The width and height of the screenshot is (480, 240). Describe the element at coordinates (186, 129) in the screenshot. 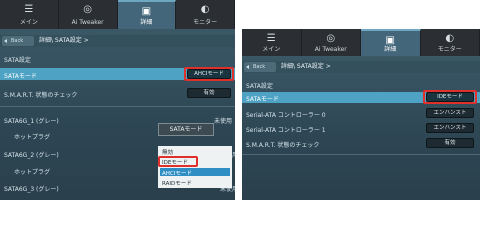

I see `popup-title: SATAモード` at that location.